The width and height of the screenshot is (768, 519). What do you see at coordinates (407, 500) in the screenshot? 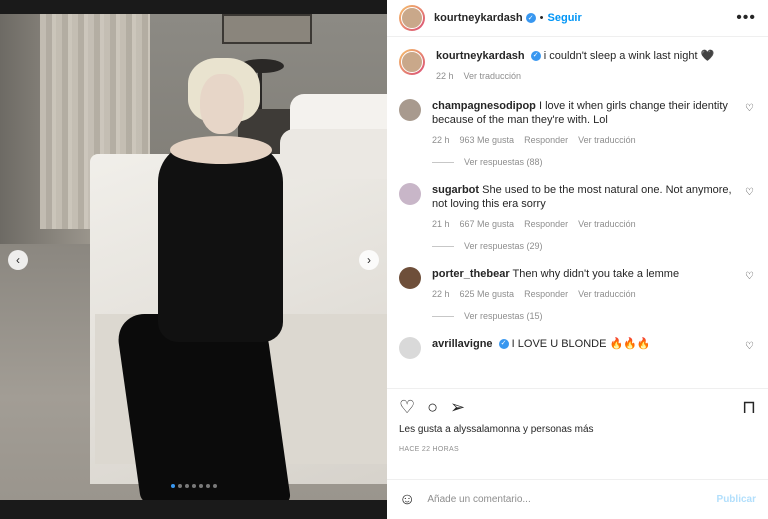
I see `emoji-icon: ☺` at bounding box center [407, 500].